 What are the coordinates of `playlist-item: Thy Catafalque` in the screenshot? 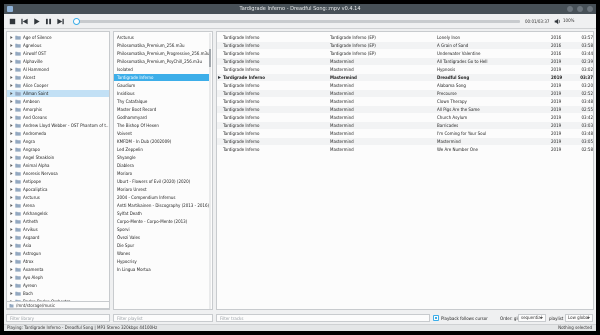 It's located at (162, 101).